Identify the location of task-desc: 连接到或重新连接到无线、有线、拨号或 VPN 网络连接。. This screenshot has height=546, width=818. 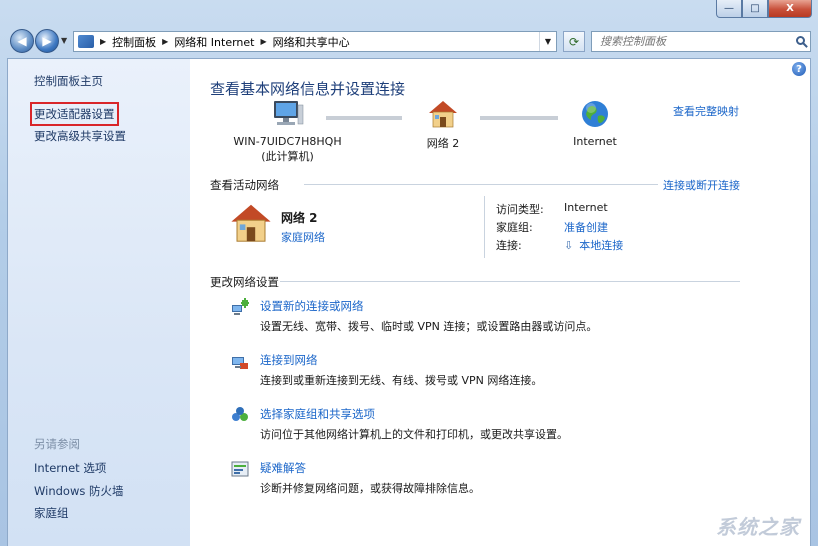
(401, 380).